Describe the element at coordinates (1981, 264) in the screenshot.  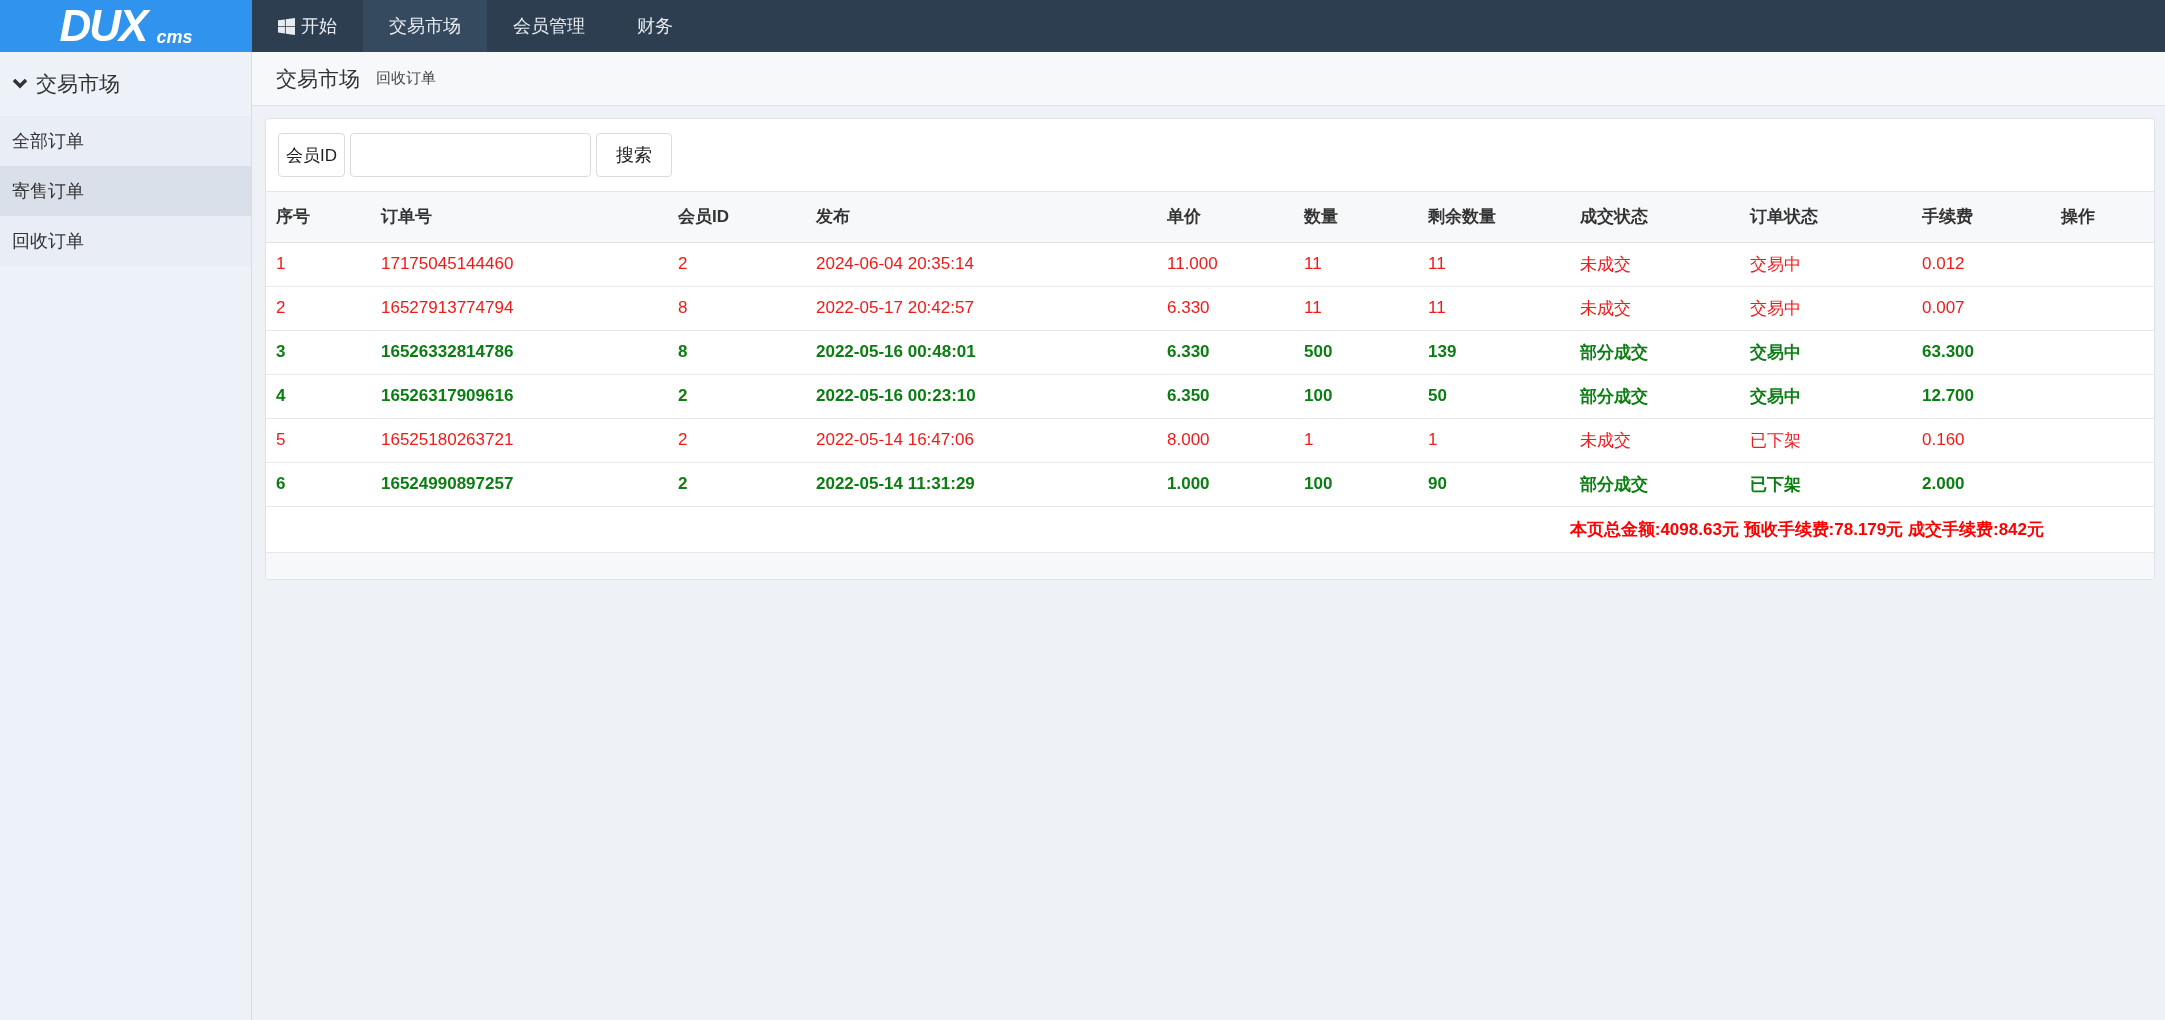
I see `table-cell: 0.012` at that location.